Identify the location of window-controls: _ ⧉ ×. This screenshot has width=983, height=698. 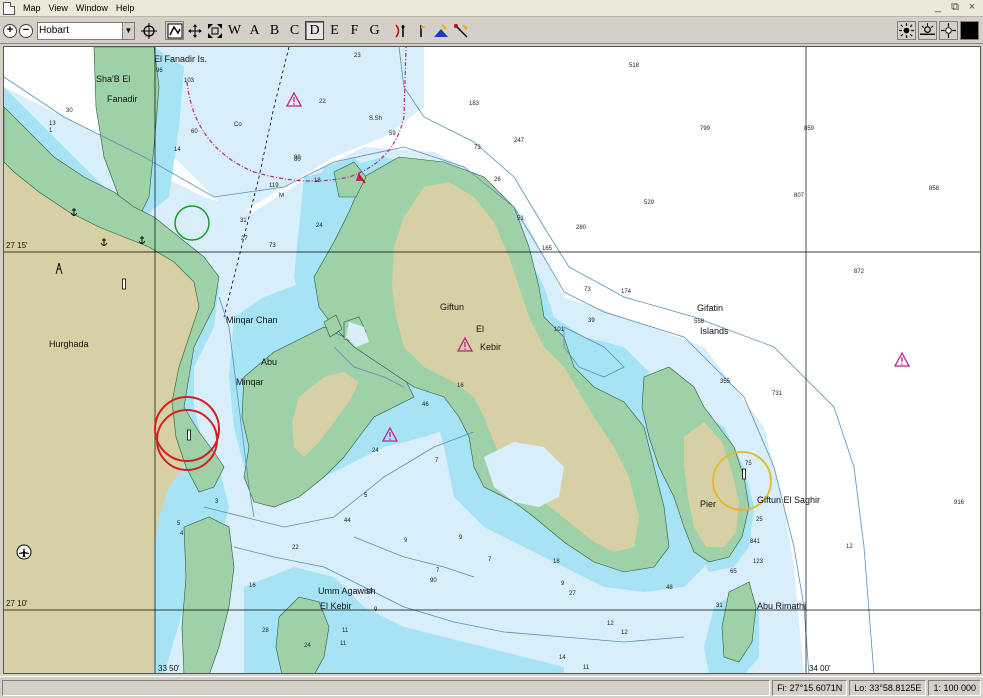
(955, 7).